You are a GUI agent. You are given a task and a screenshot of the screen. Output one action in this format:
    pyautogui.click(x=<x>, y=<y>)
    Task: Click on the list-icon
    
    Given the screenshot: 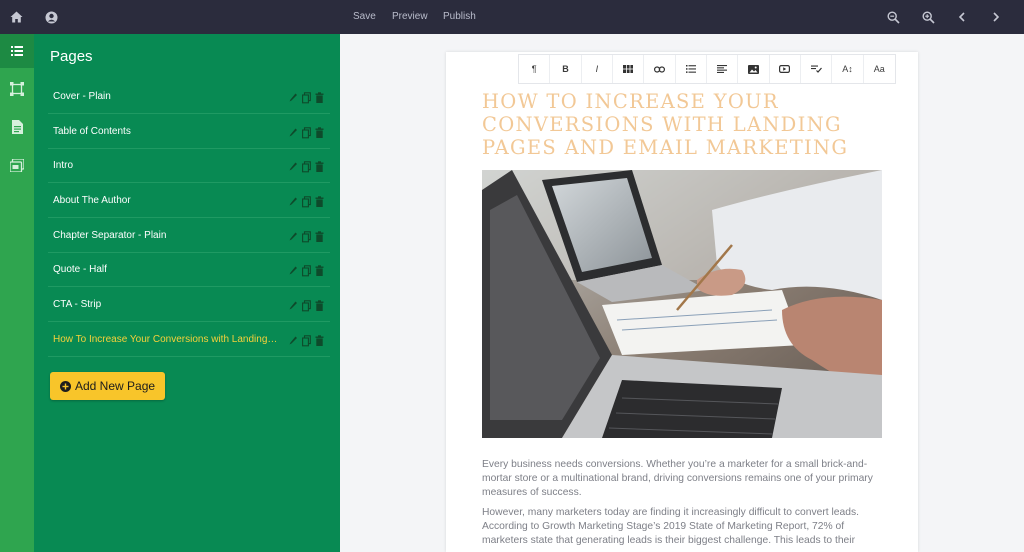 What is the action you would take?
    pyautogui.click(x=690, y=69)
    